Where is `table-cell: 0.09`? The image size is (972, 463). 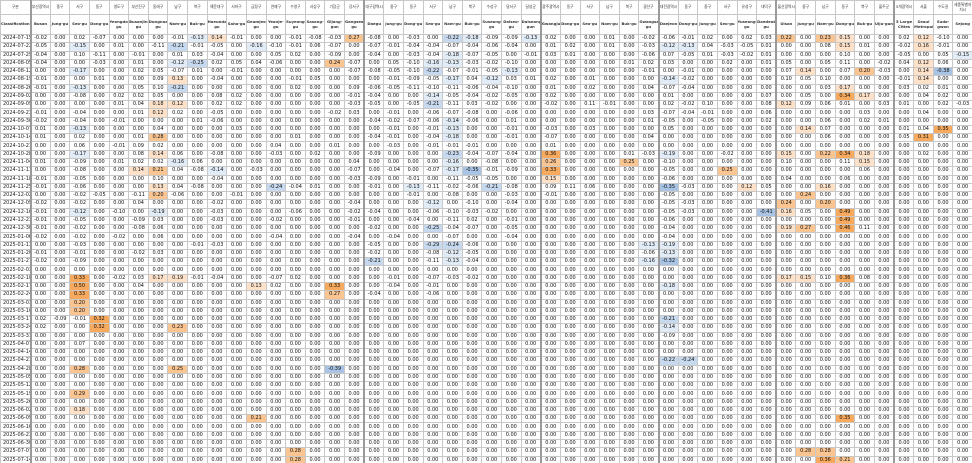 table-cell: 0.09 is located at coordinates (805, 105).